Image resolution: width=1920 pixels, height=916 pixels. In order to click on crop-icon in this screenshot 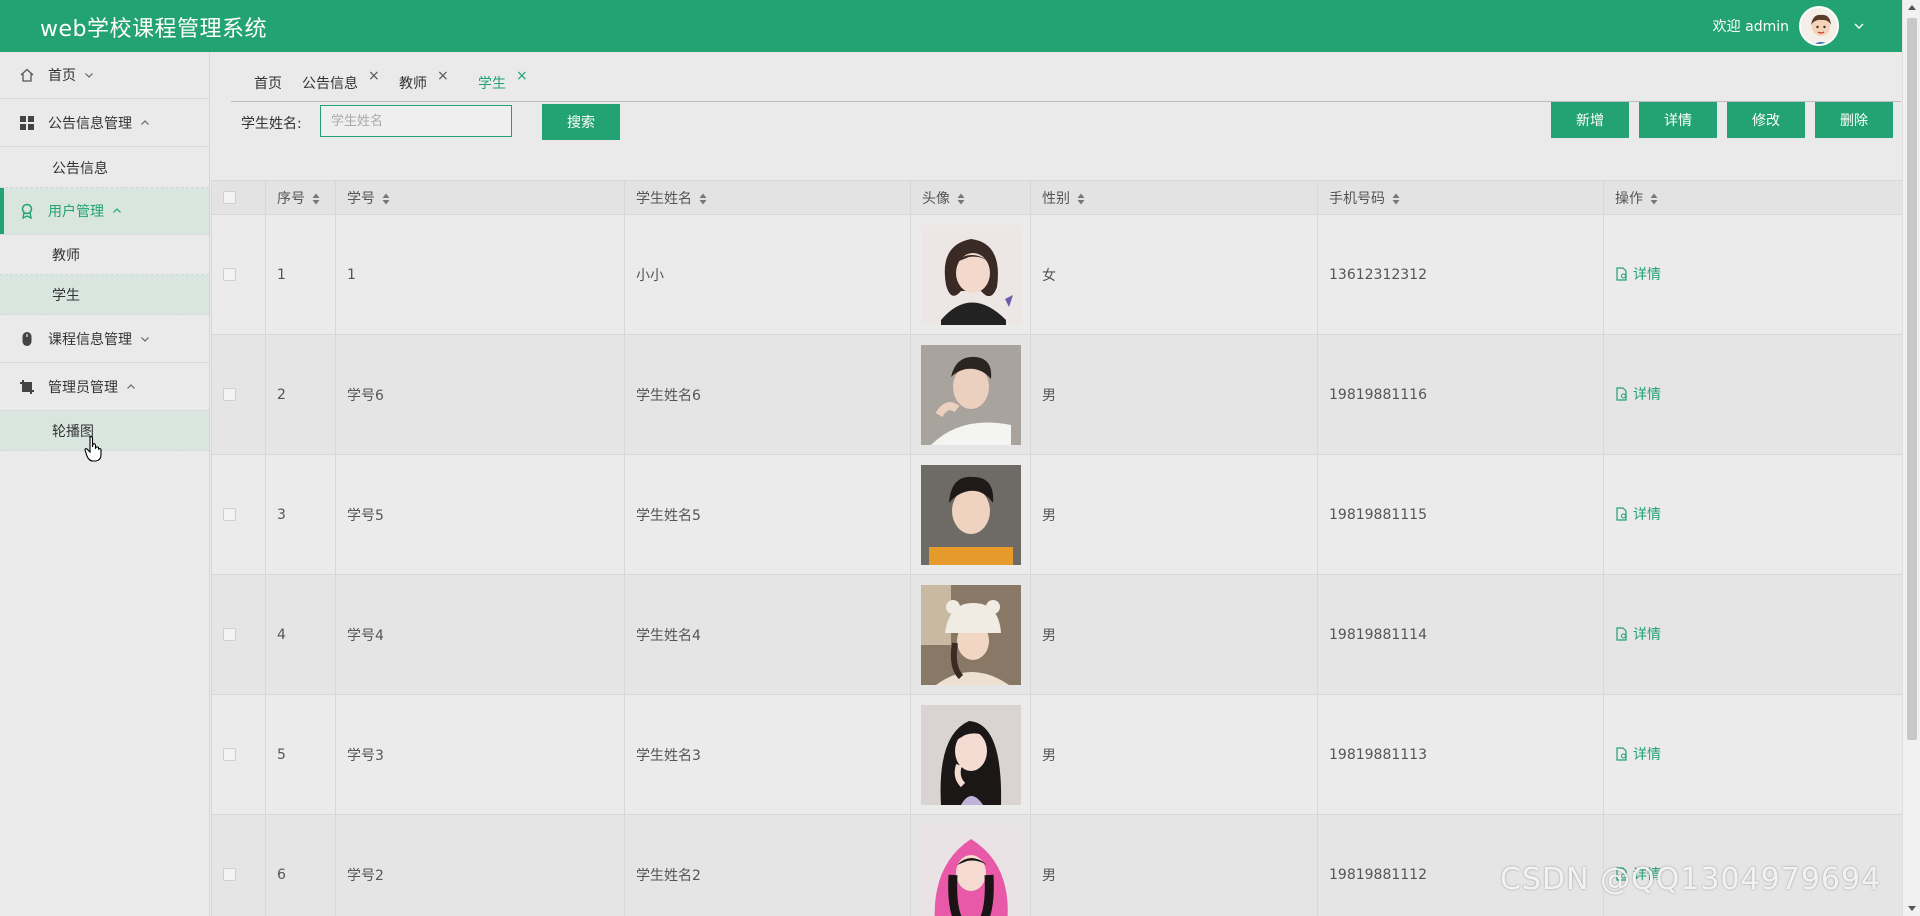, I will do `click(27, 387)`.